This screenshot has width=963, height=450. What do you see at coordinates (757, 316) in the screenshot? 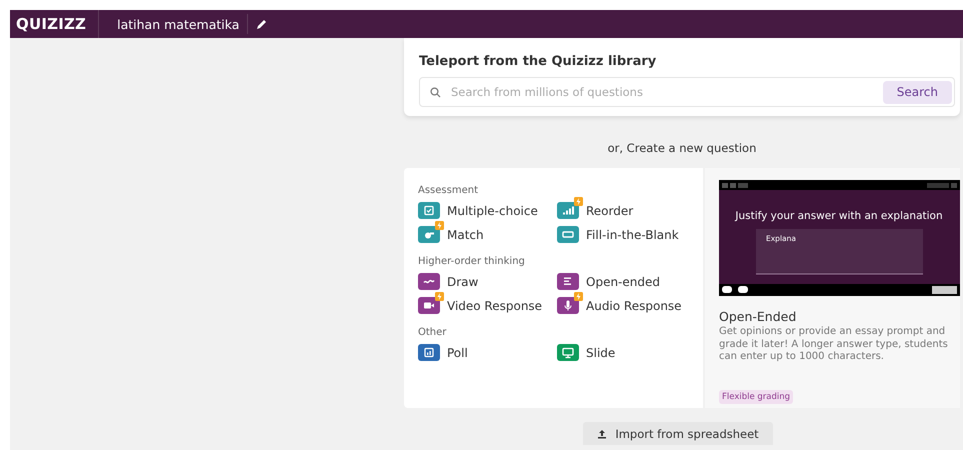
I see `preview-title: Open-Ended` at bounding box center [757, 316].